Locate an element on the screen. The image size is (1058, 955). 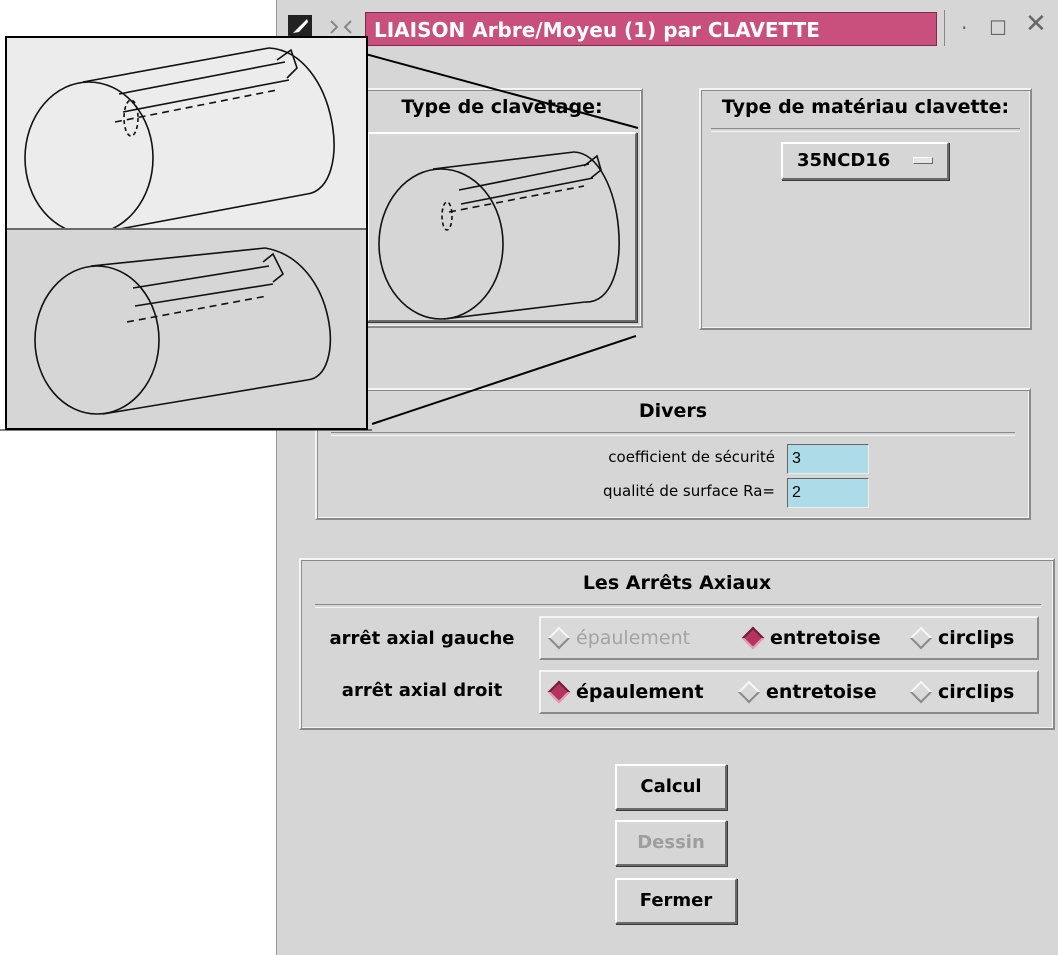
zoom-inset-panel is located at coordinates (186, 233).